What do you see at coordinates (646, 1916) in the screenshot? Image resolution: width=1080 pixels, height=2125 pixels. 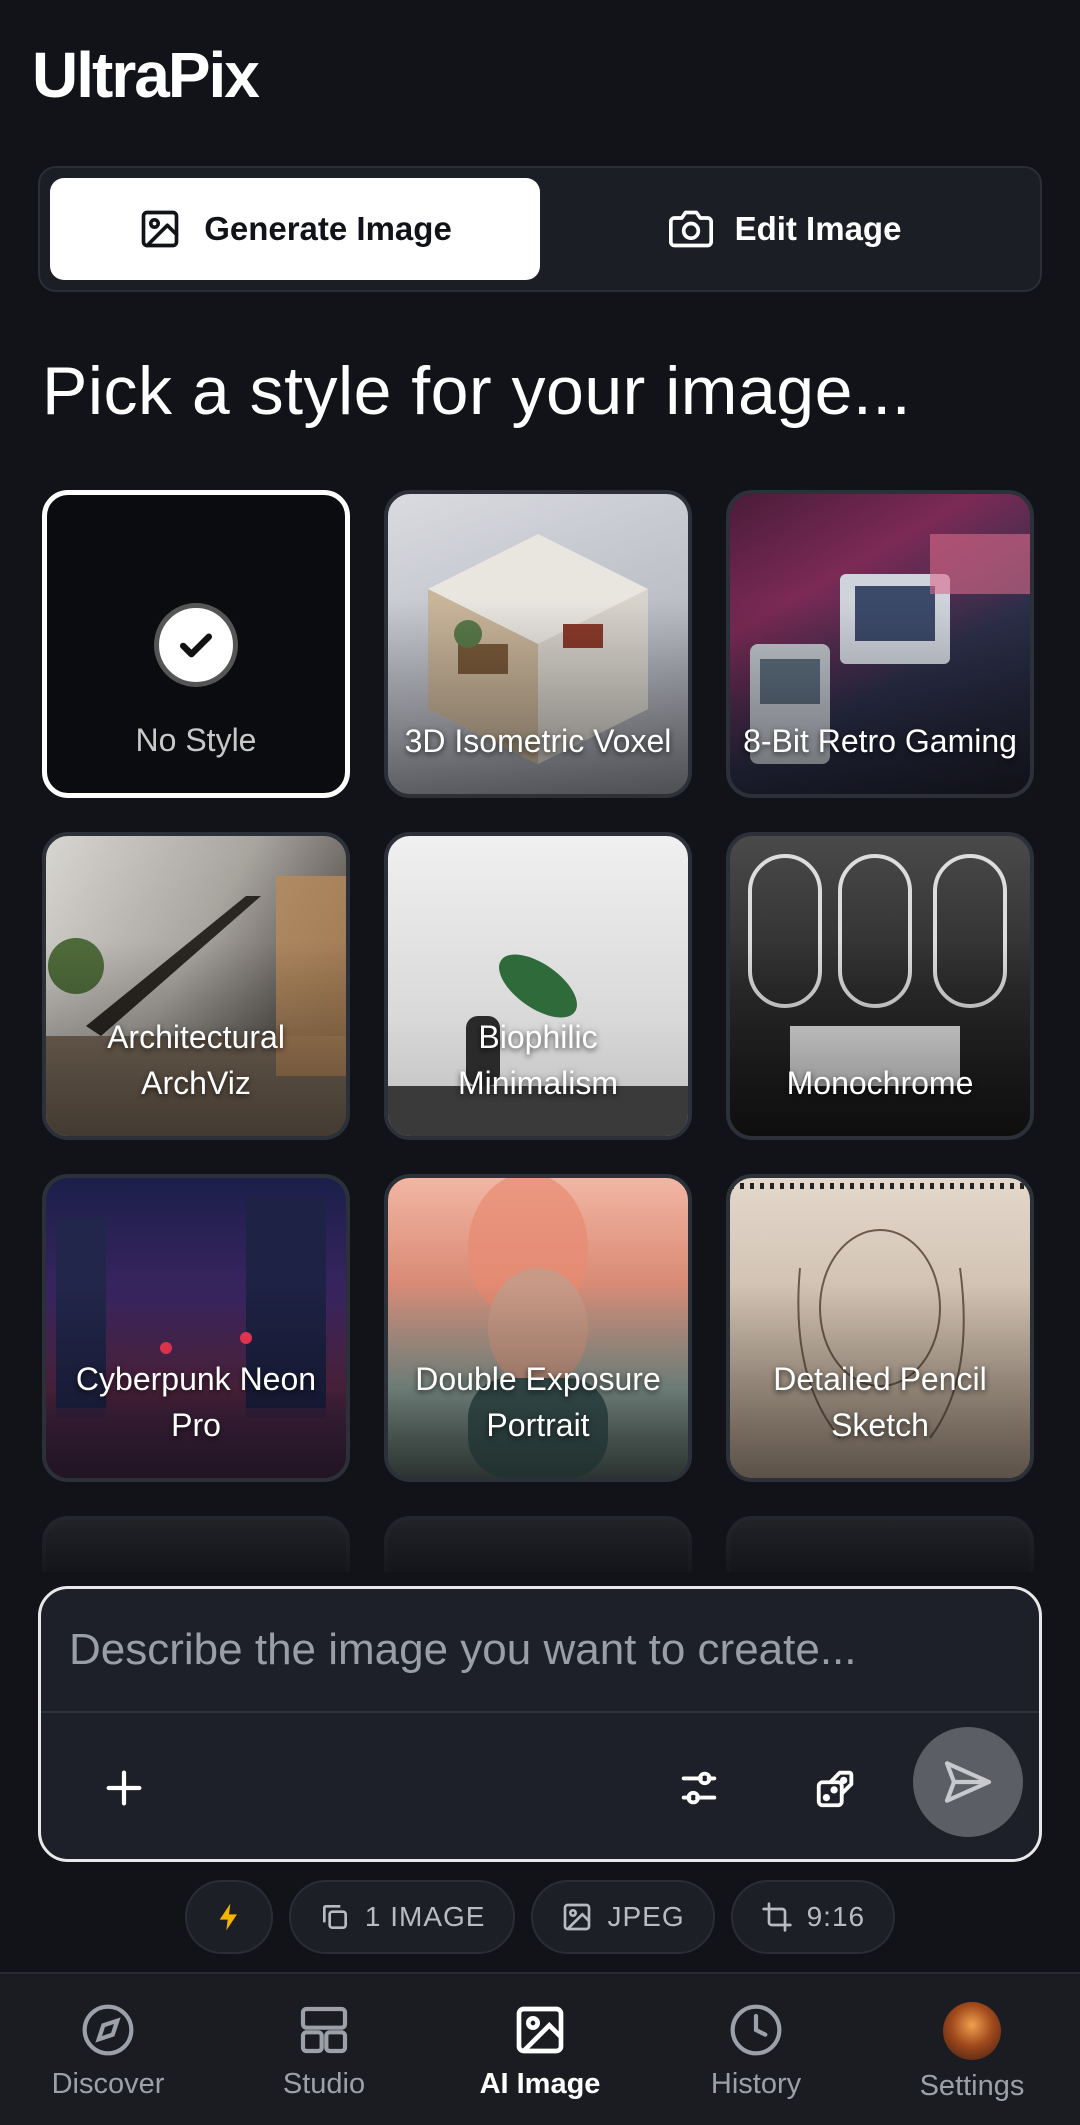 I see `format-label: JPEG` at bounding box center [646, 1916].